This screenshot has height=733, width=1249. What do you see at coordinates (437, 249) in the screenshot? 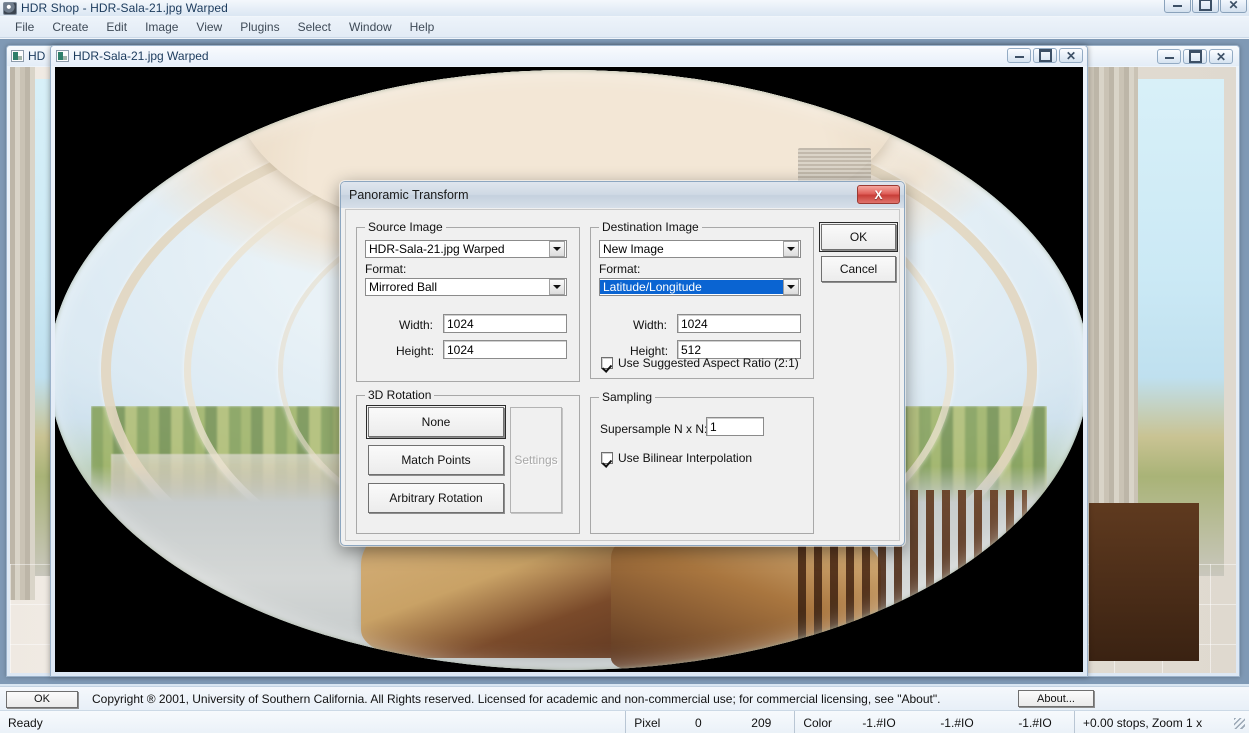
I see `source-image-value: HDR-Sala-21.jpg Warped` at bounding box center [437, 249].